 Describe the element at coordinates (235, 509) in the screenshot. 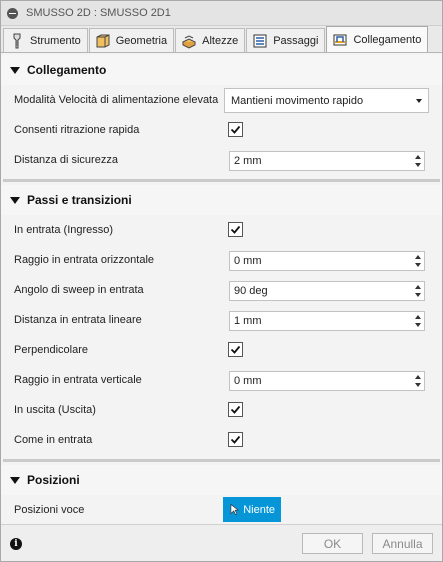

I see `cursor-icon` at that location.